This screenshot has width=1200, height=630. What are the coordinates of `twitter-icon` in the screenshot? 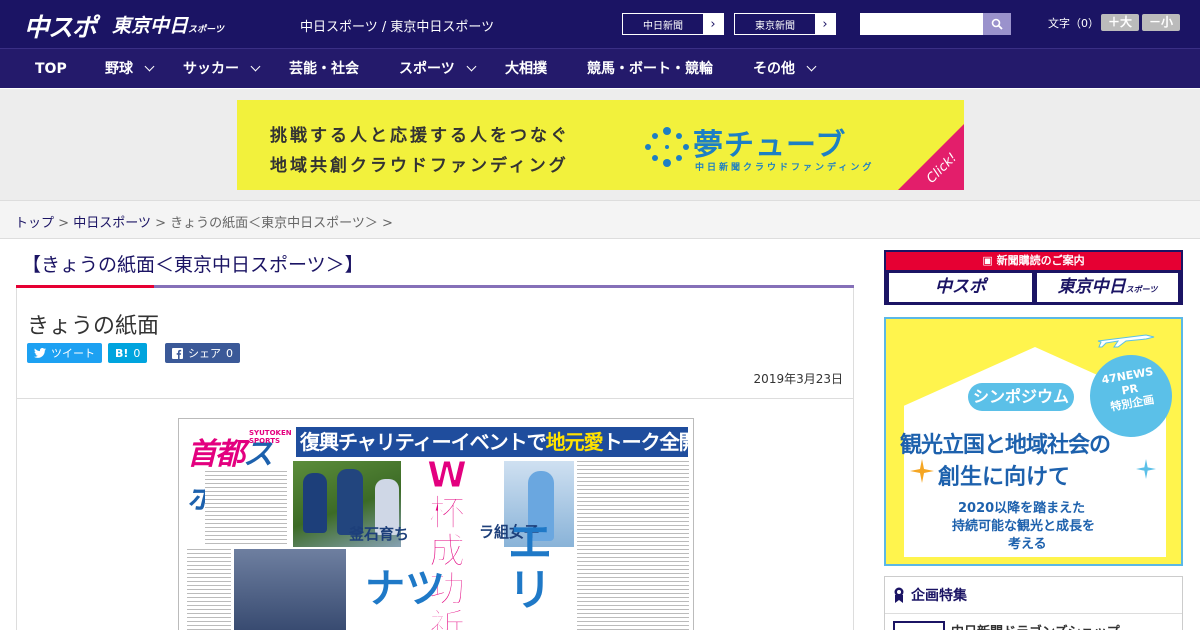 It's located at (40, 353).